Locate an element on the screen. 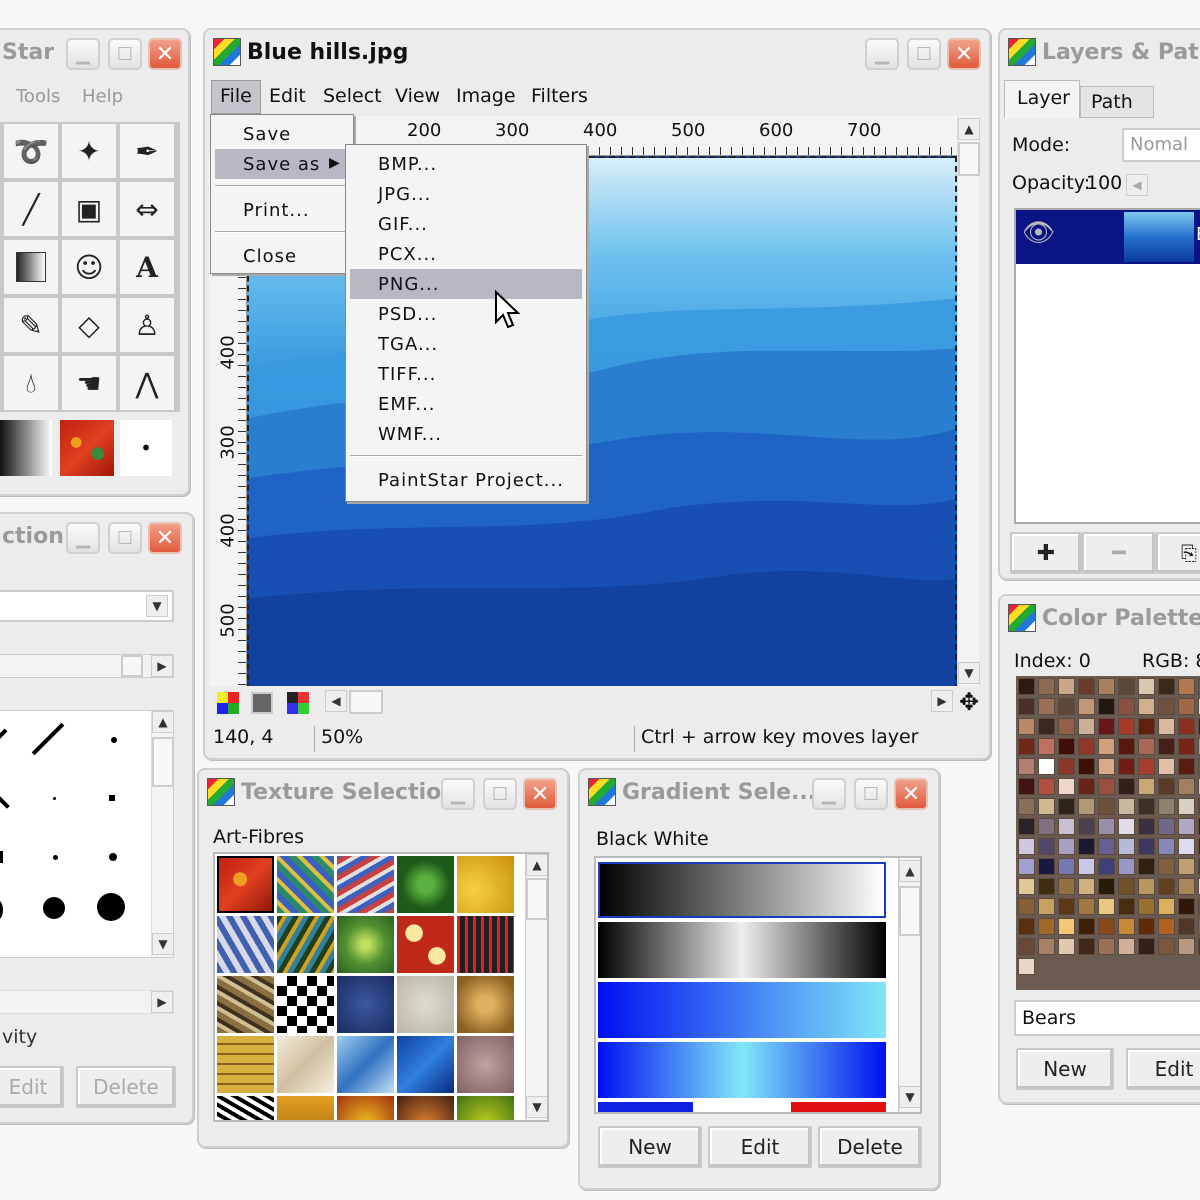 The height and width of the screenshot is (1200, 1200). menu-item-close: Close is located at coordinates (282, 256).